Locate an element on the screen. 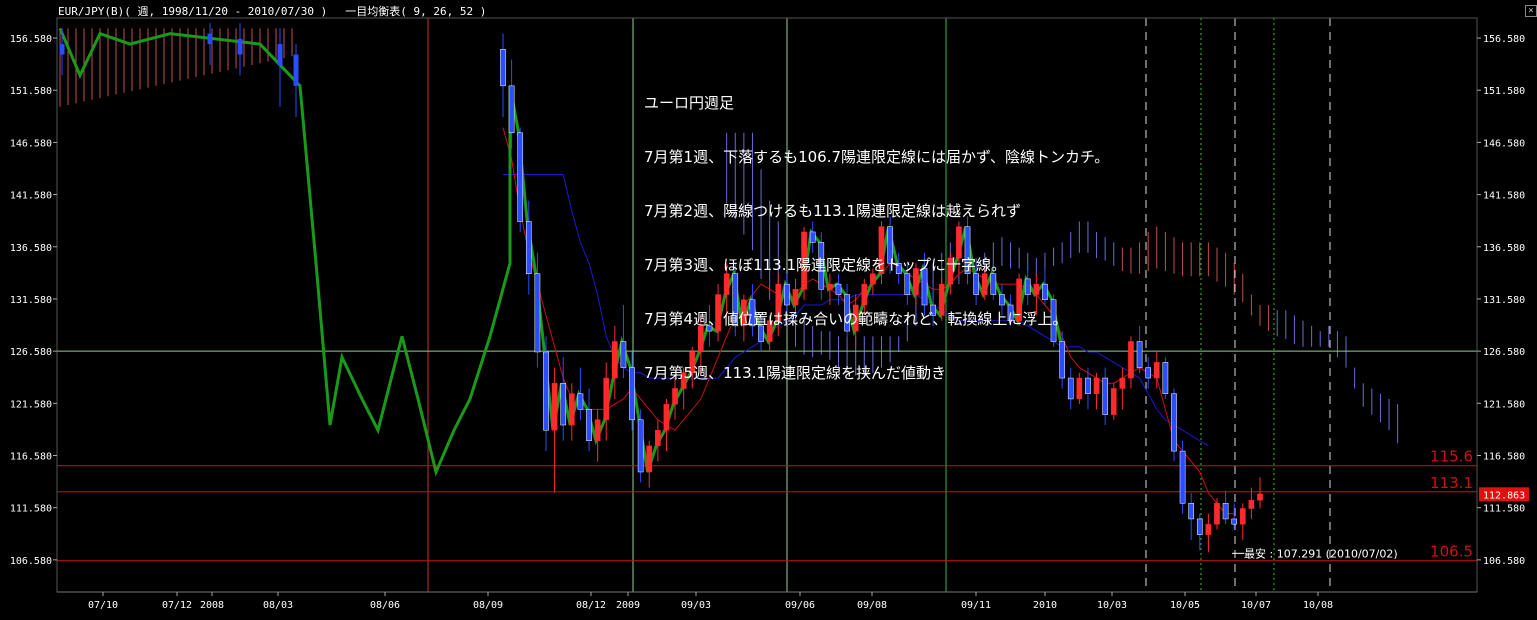  y-tick-label-right: 116.580 is located at coordinates (1504, 456).